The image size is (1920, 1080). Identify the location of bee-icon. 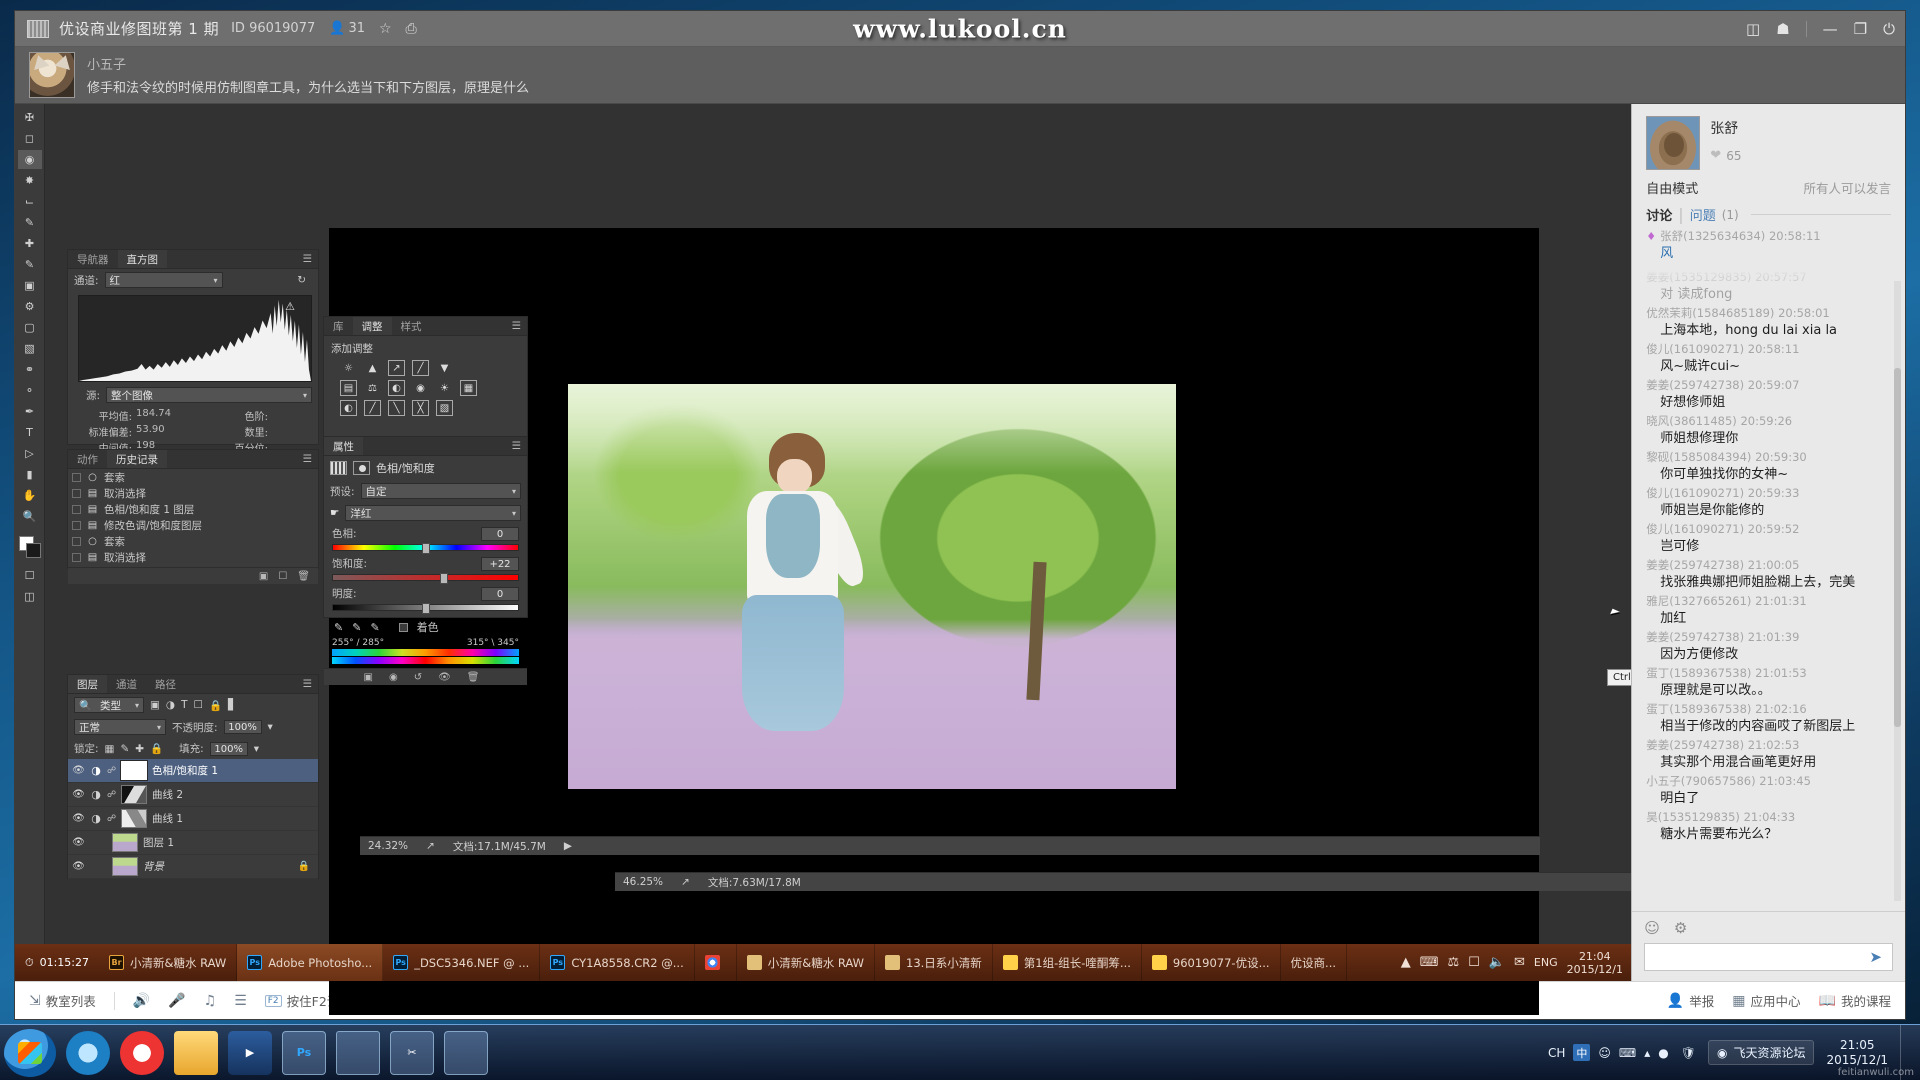
(466, 1052).